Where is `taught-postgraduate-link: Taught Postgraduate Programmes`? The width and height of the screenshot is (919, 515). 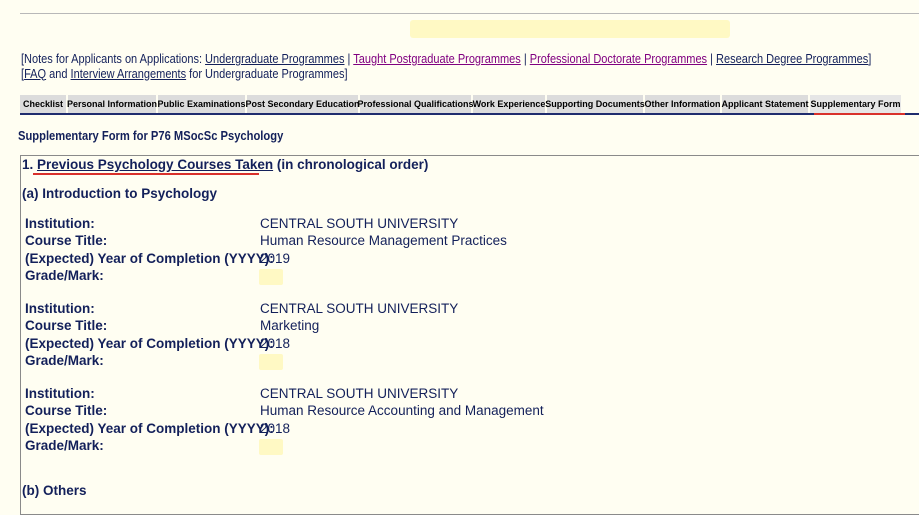 taught-postgraduate-link: Taught Postgraduate Programmes is located at coordinates (437, 59).